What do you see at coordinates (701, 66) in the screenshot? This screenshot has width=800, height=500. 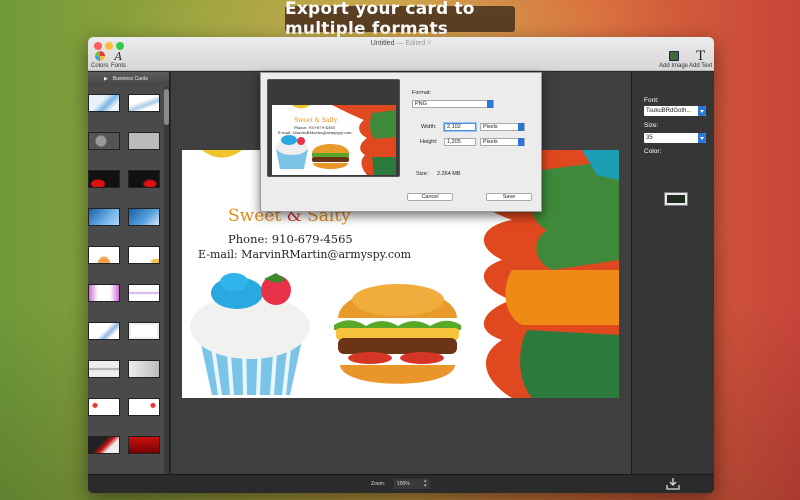 I see `add-text-label: Add Text` at bounding box center [701, 66].